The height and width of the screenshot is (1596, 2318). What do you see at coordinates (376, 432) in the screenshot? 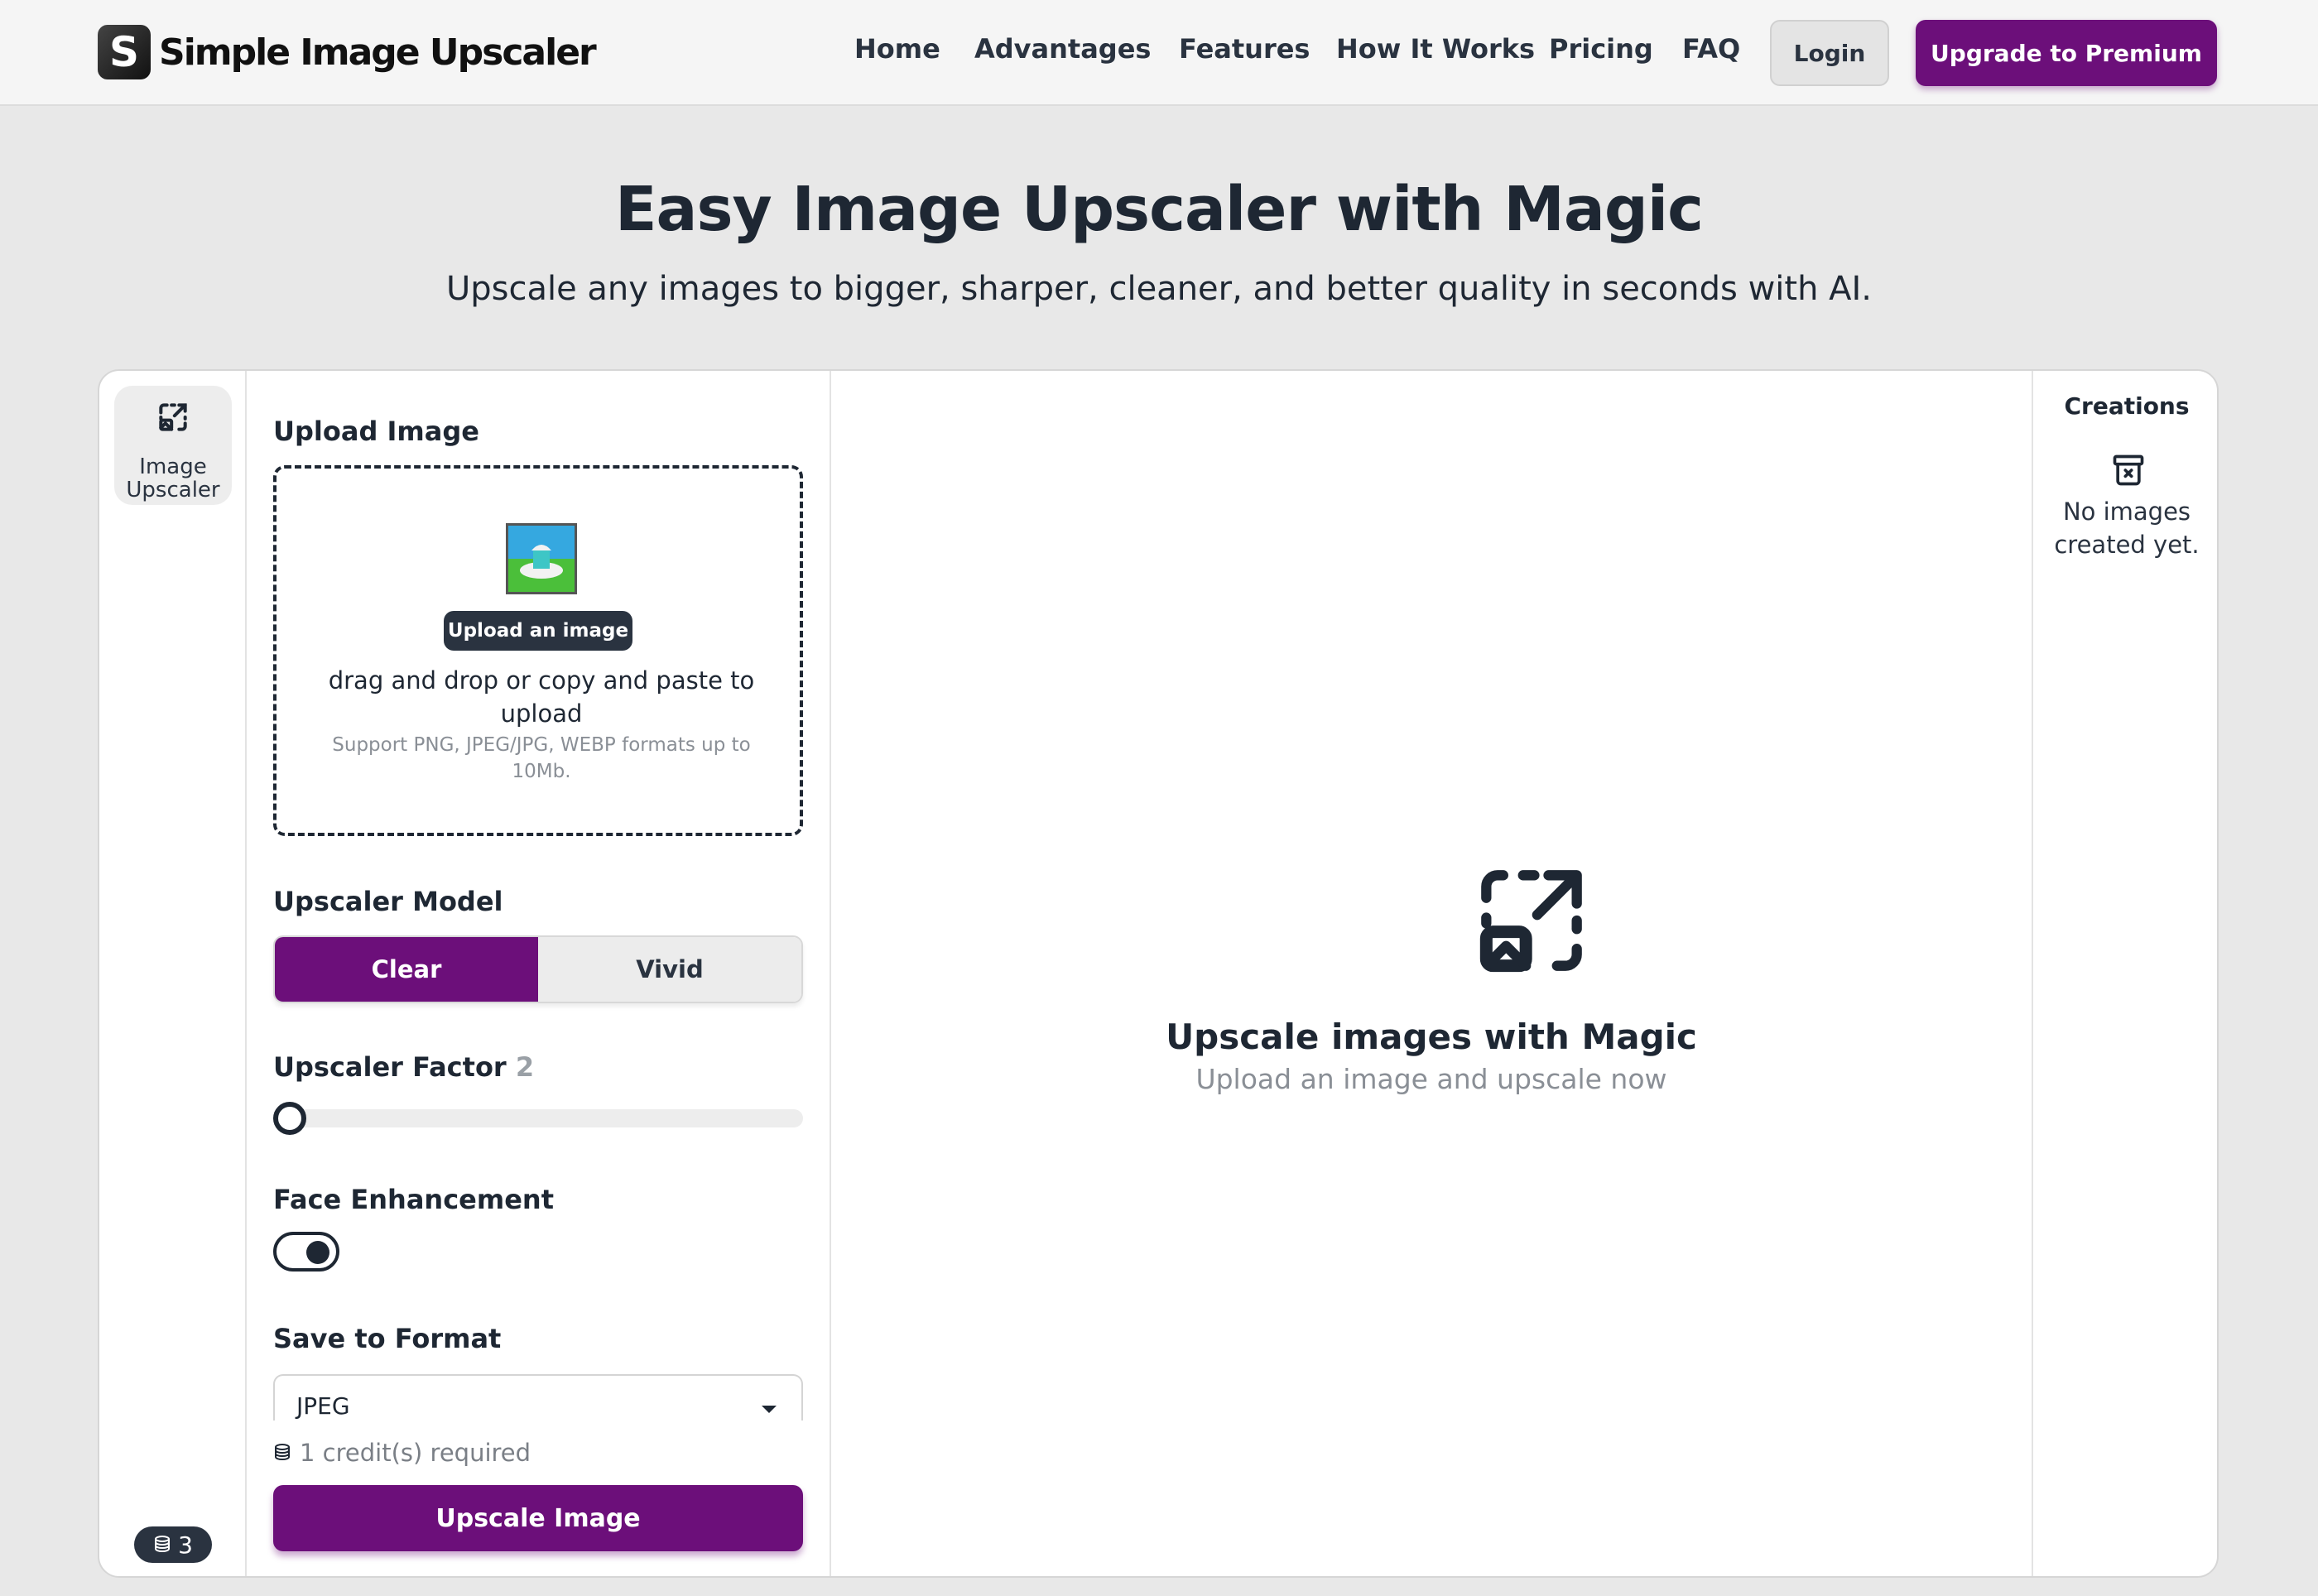
I see `upload-label: Upload Image` at bounding box center [376, 432].